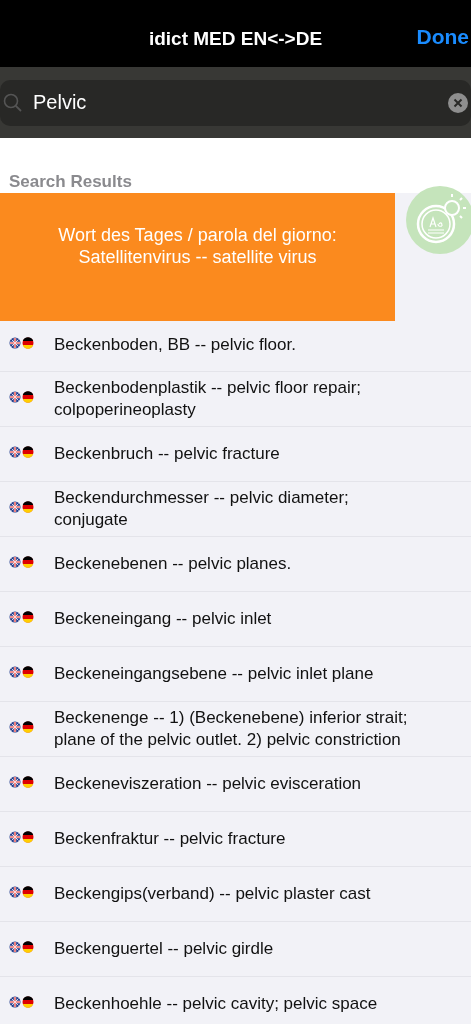  What do you see at coordinates (458, 102) in the screenshot?
I see `clear-icon` at bounding box center [458, 102].